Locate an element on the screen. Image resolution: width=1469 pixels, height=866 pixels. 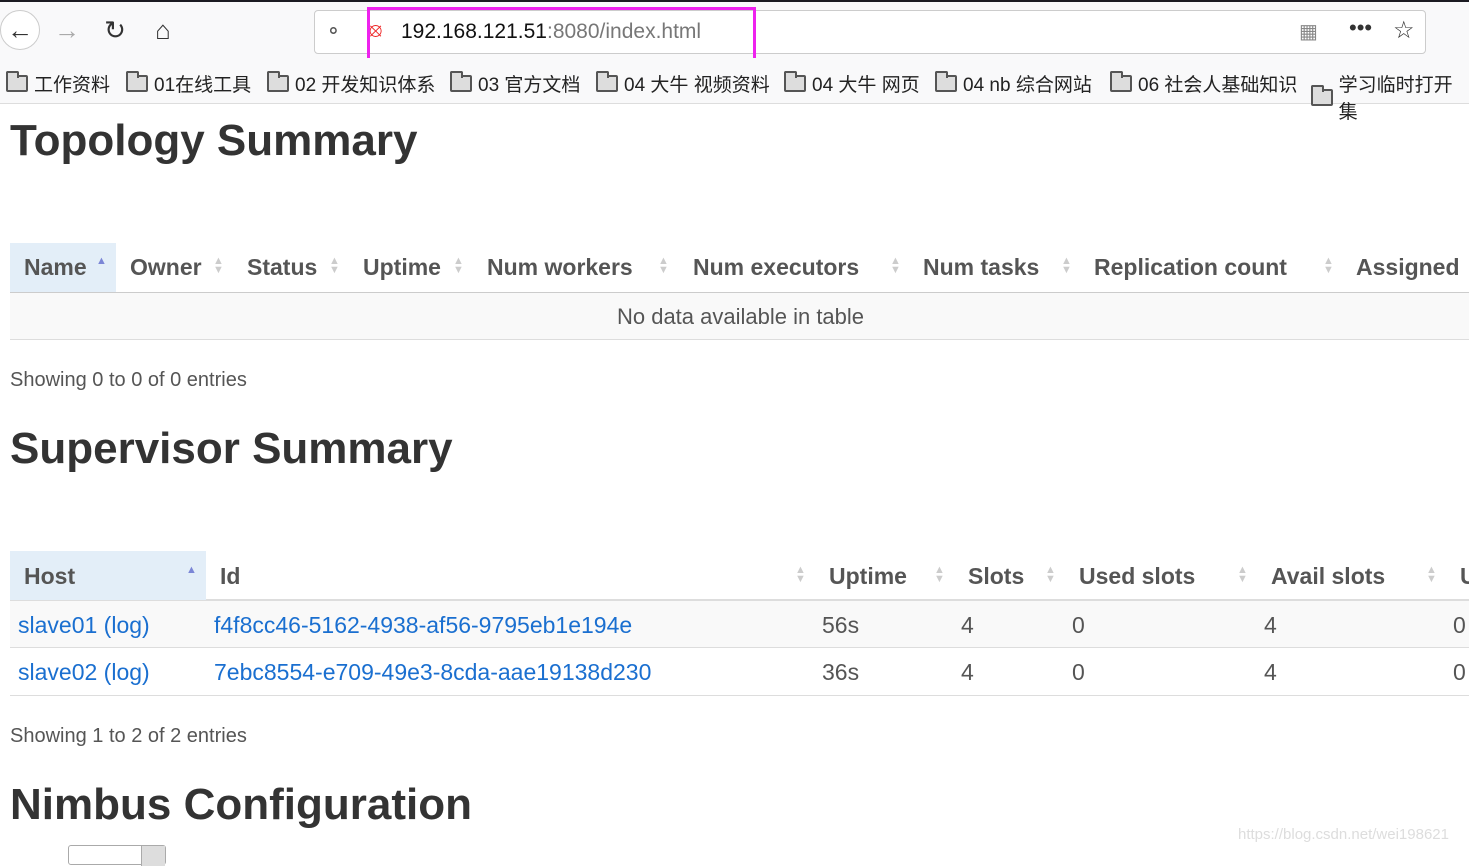
bookmark-folder: 04 nb 综合网站 is located at coordinates (1013, 83).